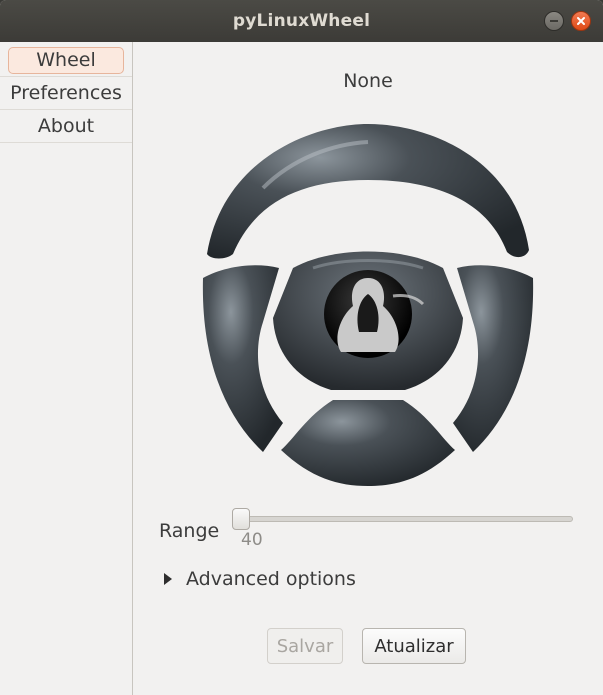 This screenshot has width=603, height=695. I want to click on close-button, so click(581, 21).